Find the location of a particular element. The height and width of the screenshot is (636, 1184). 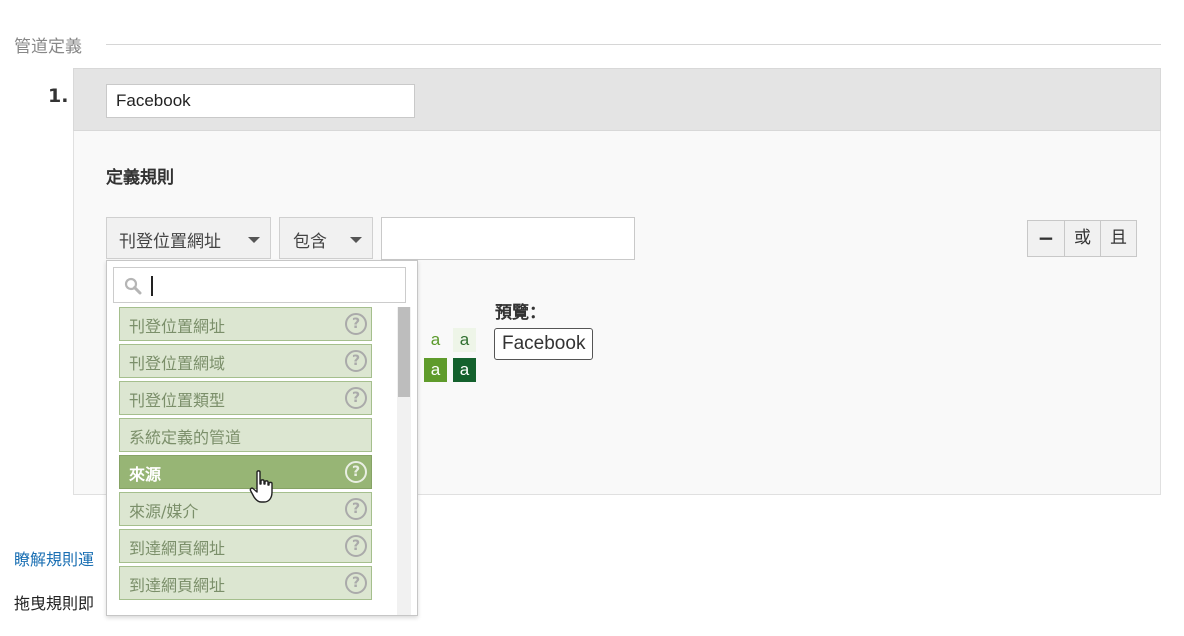

rules-title: 定義規則 is located at coordinates (140, 178).